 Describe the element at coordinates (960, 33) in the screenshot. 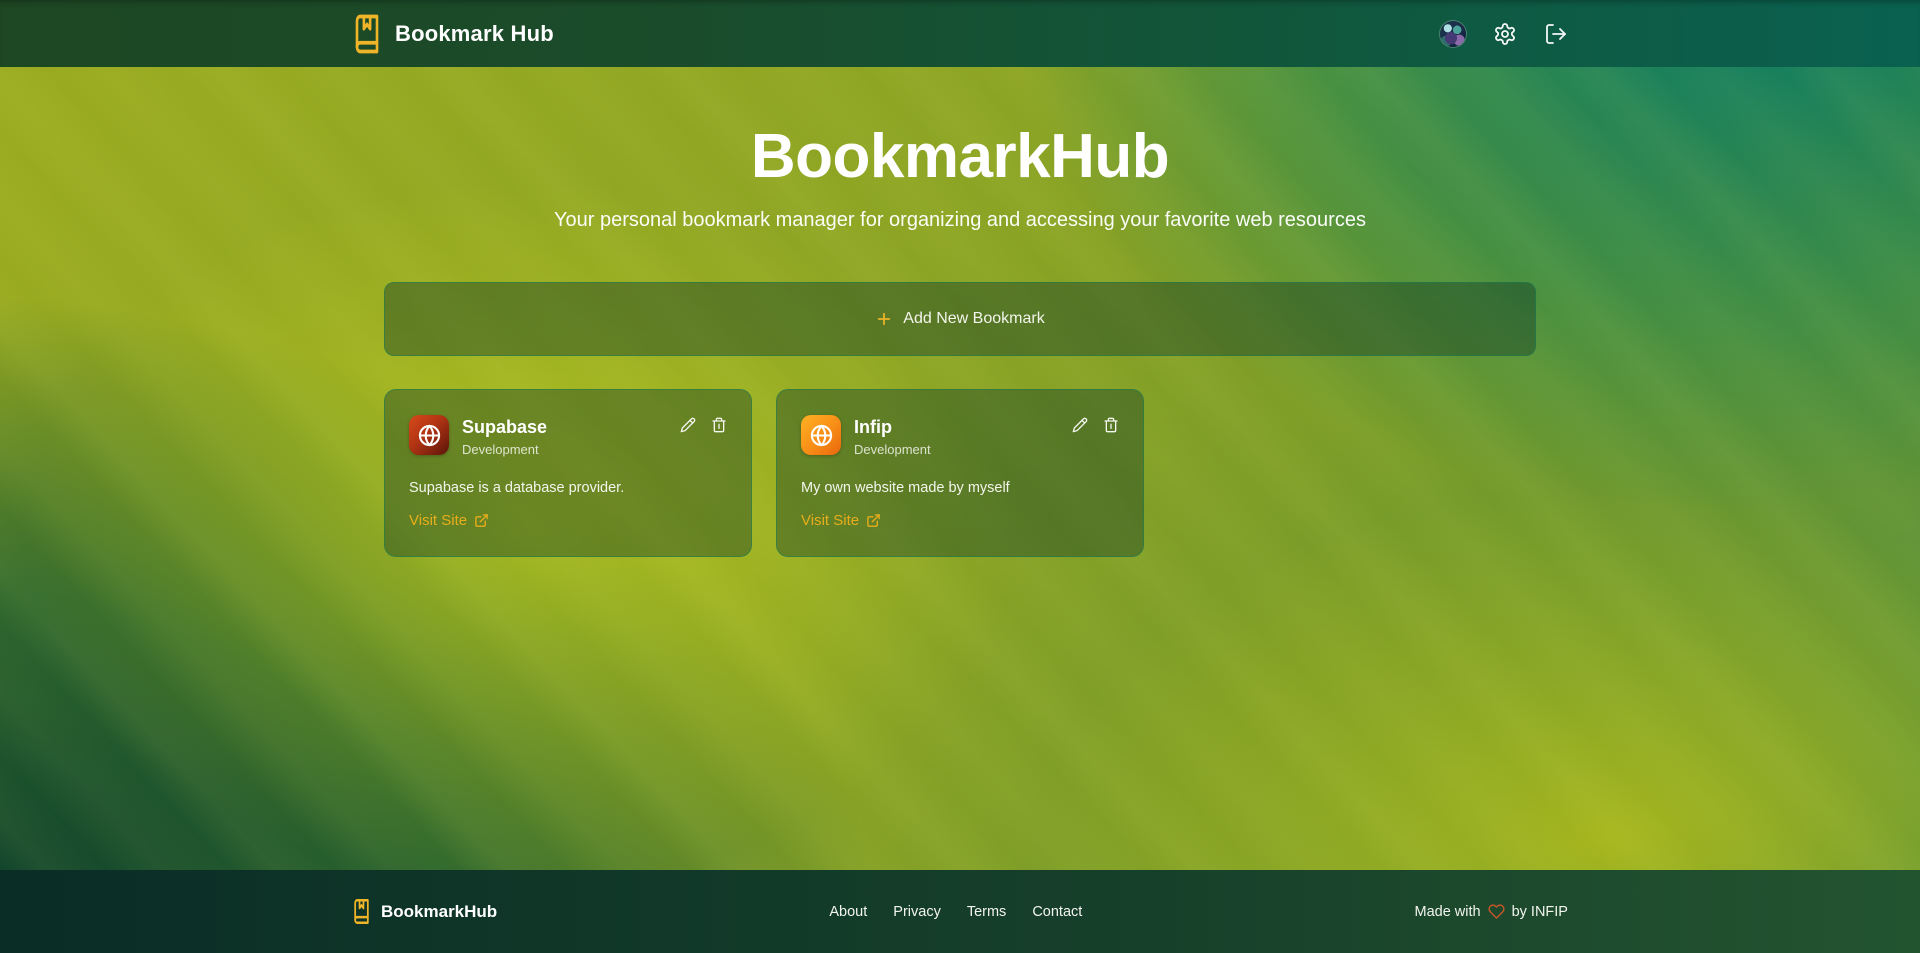

I see `app-header: Bookmark Hub` at that location.